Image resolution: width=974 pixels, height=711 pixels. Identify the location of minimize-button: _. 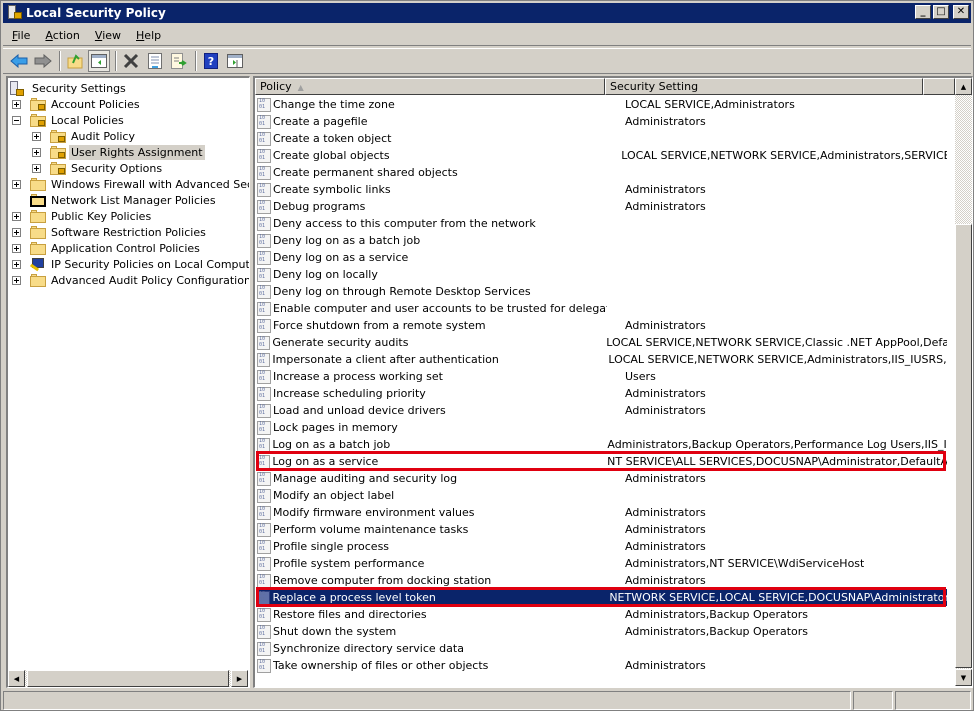
(923, 12).